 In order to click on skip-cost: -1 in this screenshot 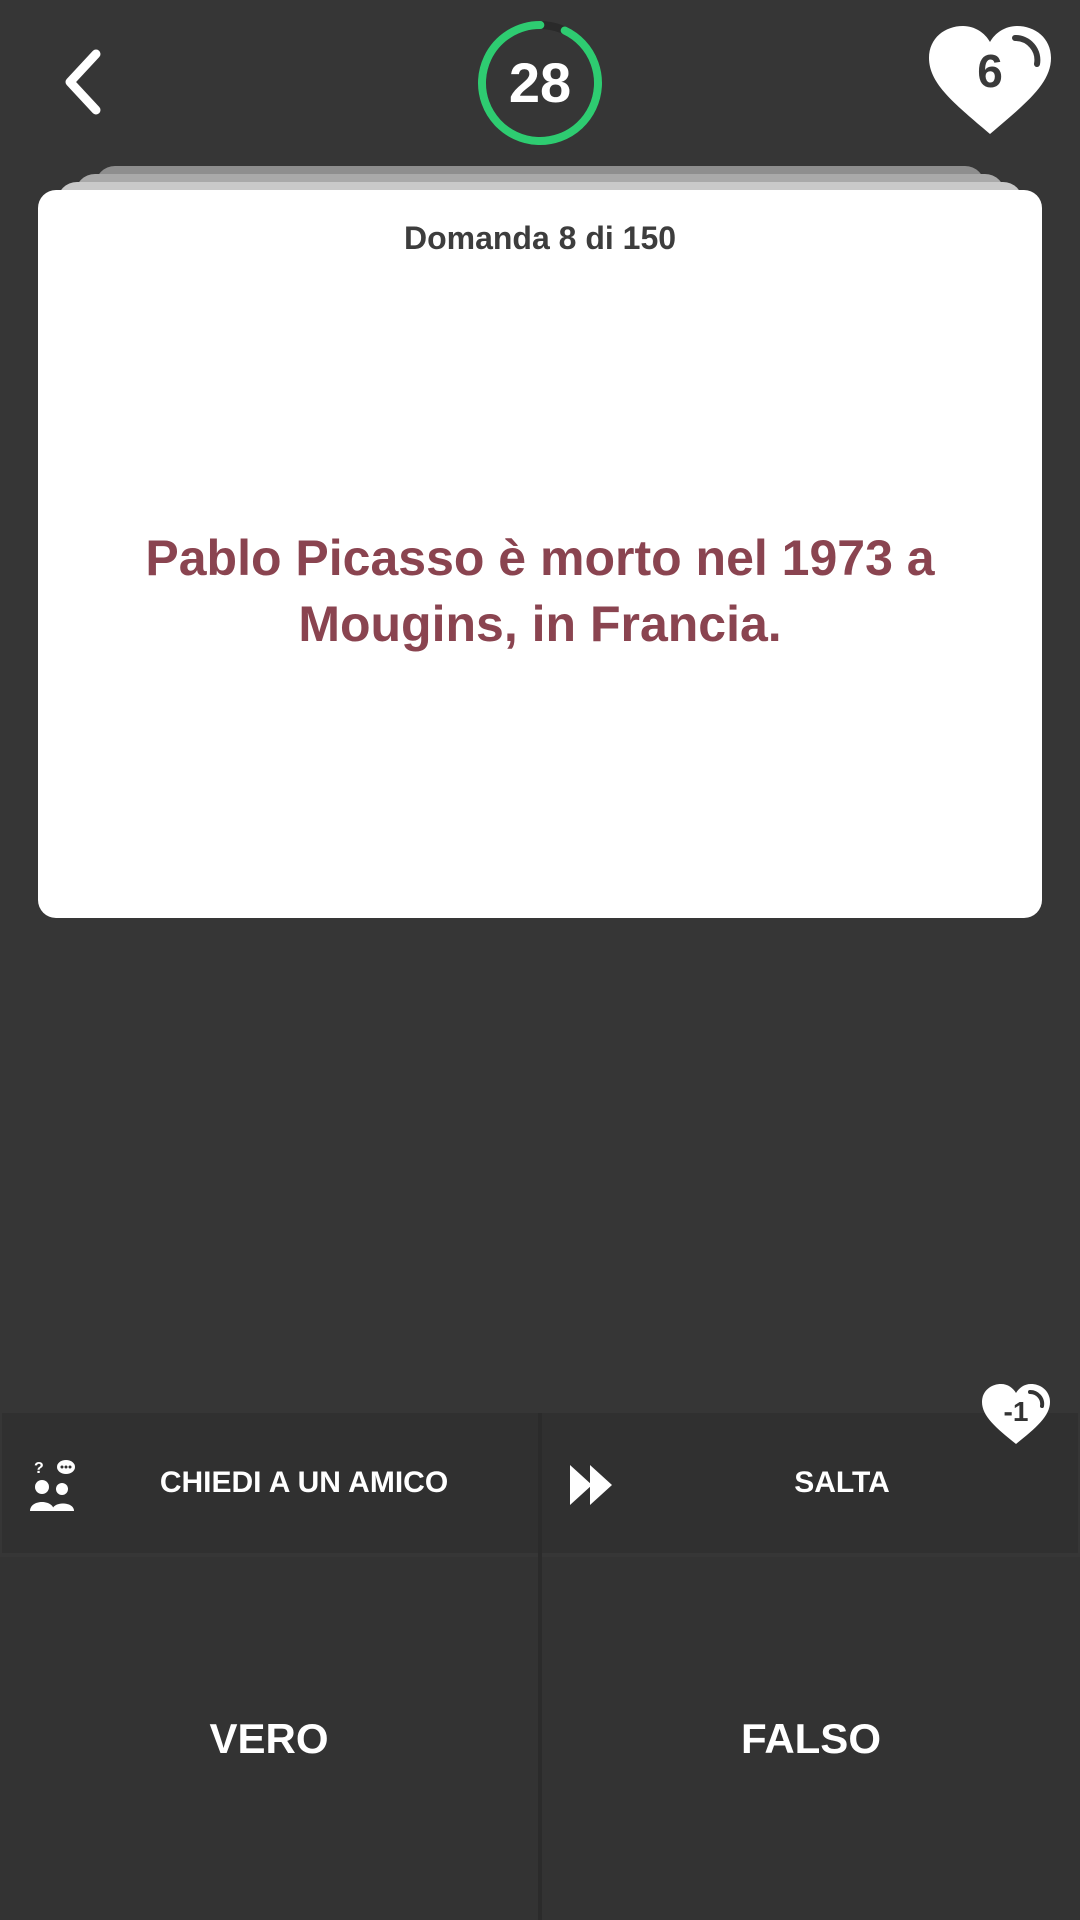, I will do `click(1016, 1411)`.